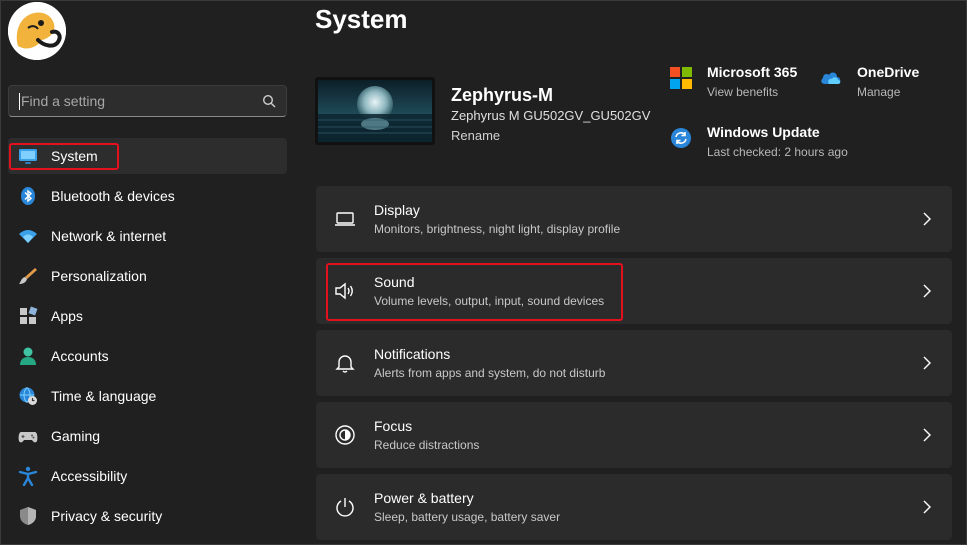 The width and height of the screenshot is (967, 545). What do you see at coordinates (427, 445) in the screenshot?
I see `card-subtitle: Reduce distractions` at bounding box center [427, 445].